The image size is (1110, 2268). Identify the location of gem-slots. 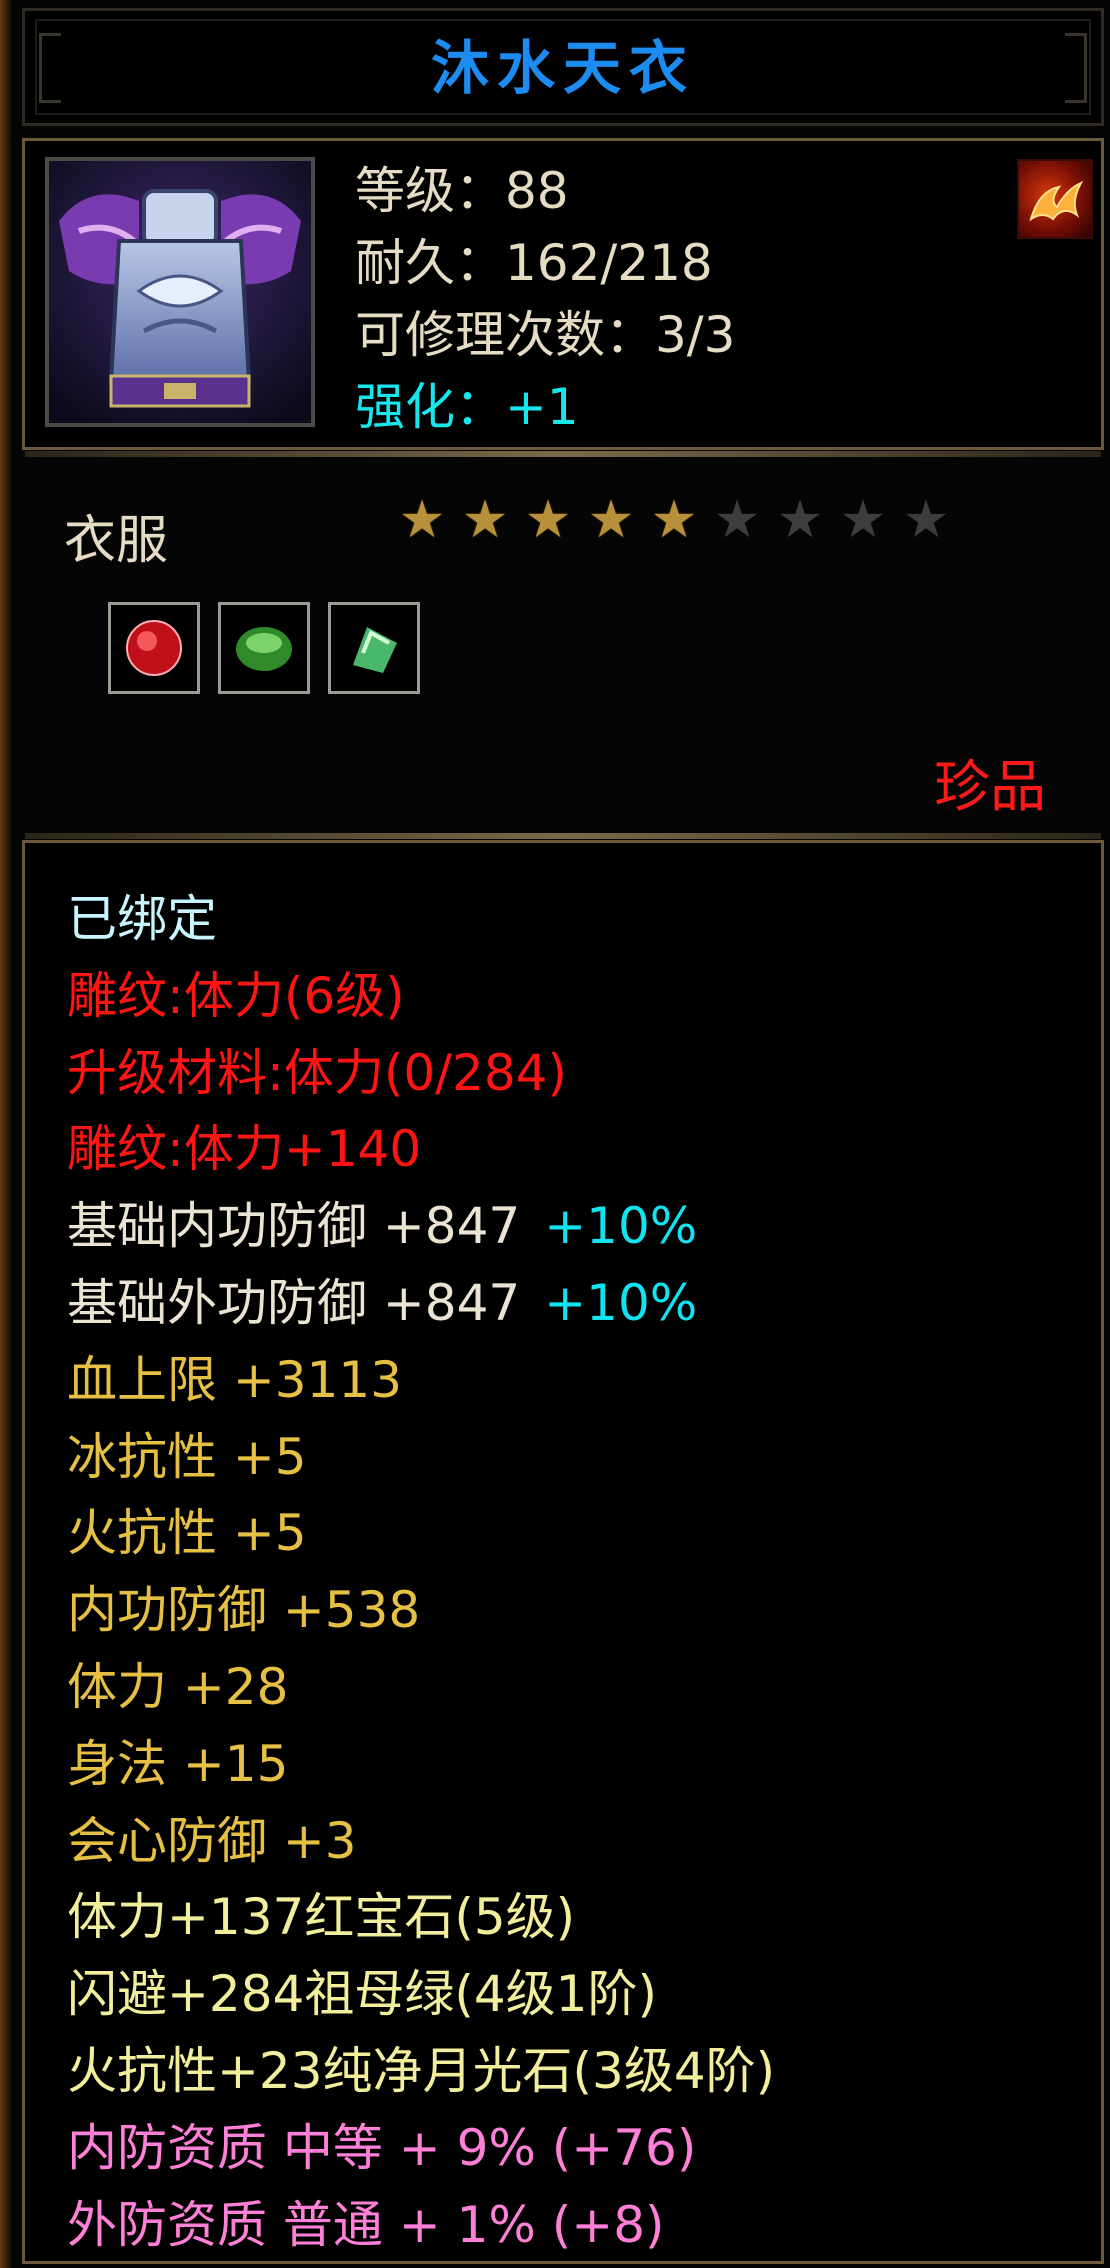
(264, 648).